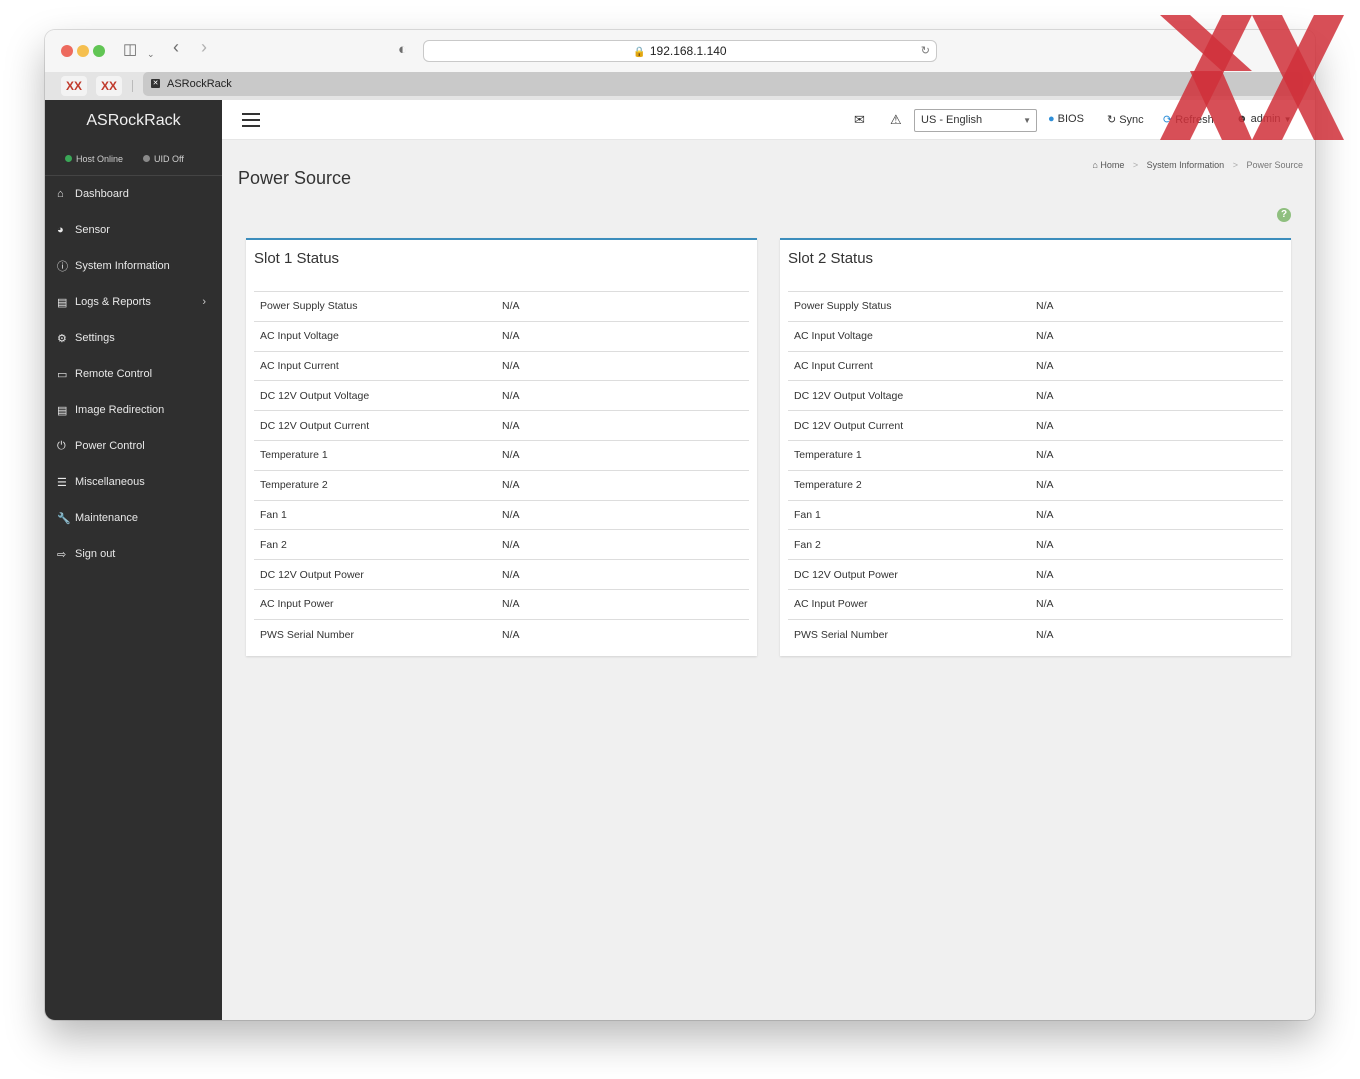 This screenshot has height=1079, width=1360. Describe the element at coordinates (163, 159) in the screenshot. I see `uid-status: UID Off` at that location.